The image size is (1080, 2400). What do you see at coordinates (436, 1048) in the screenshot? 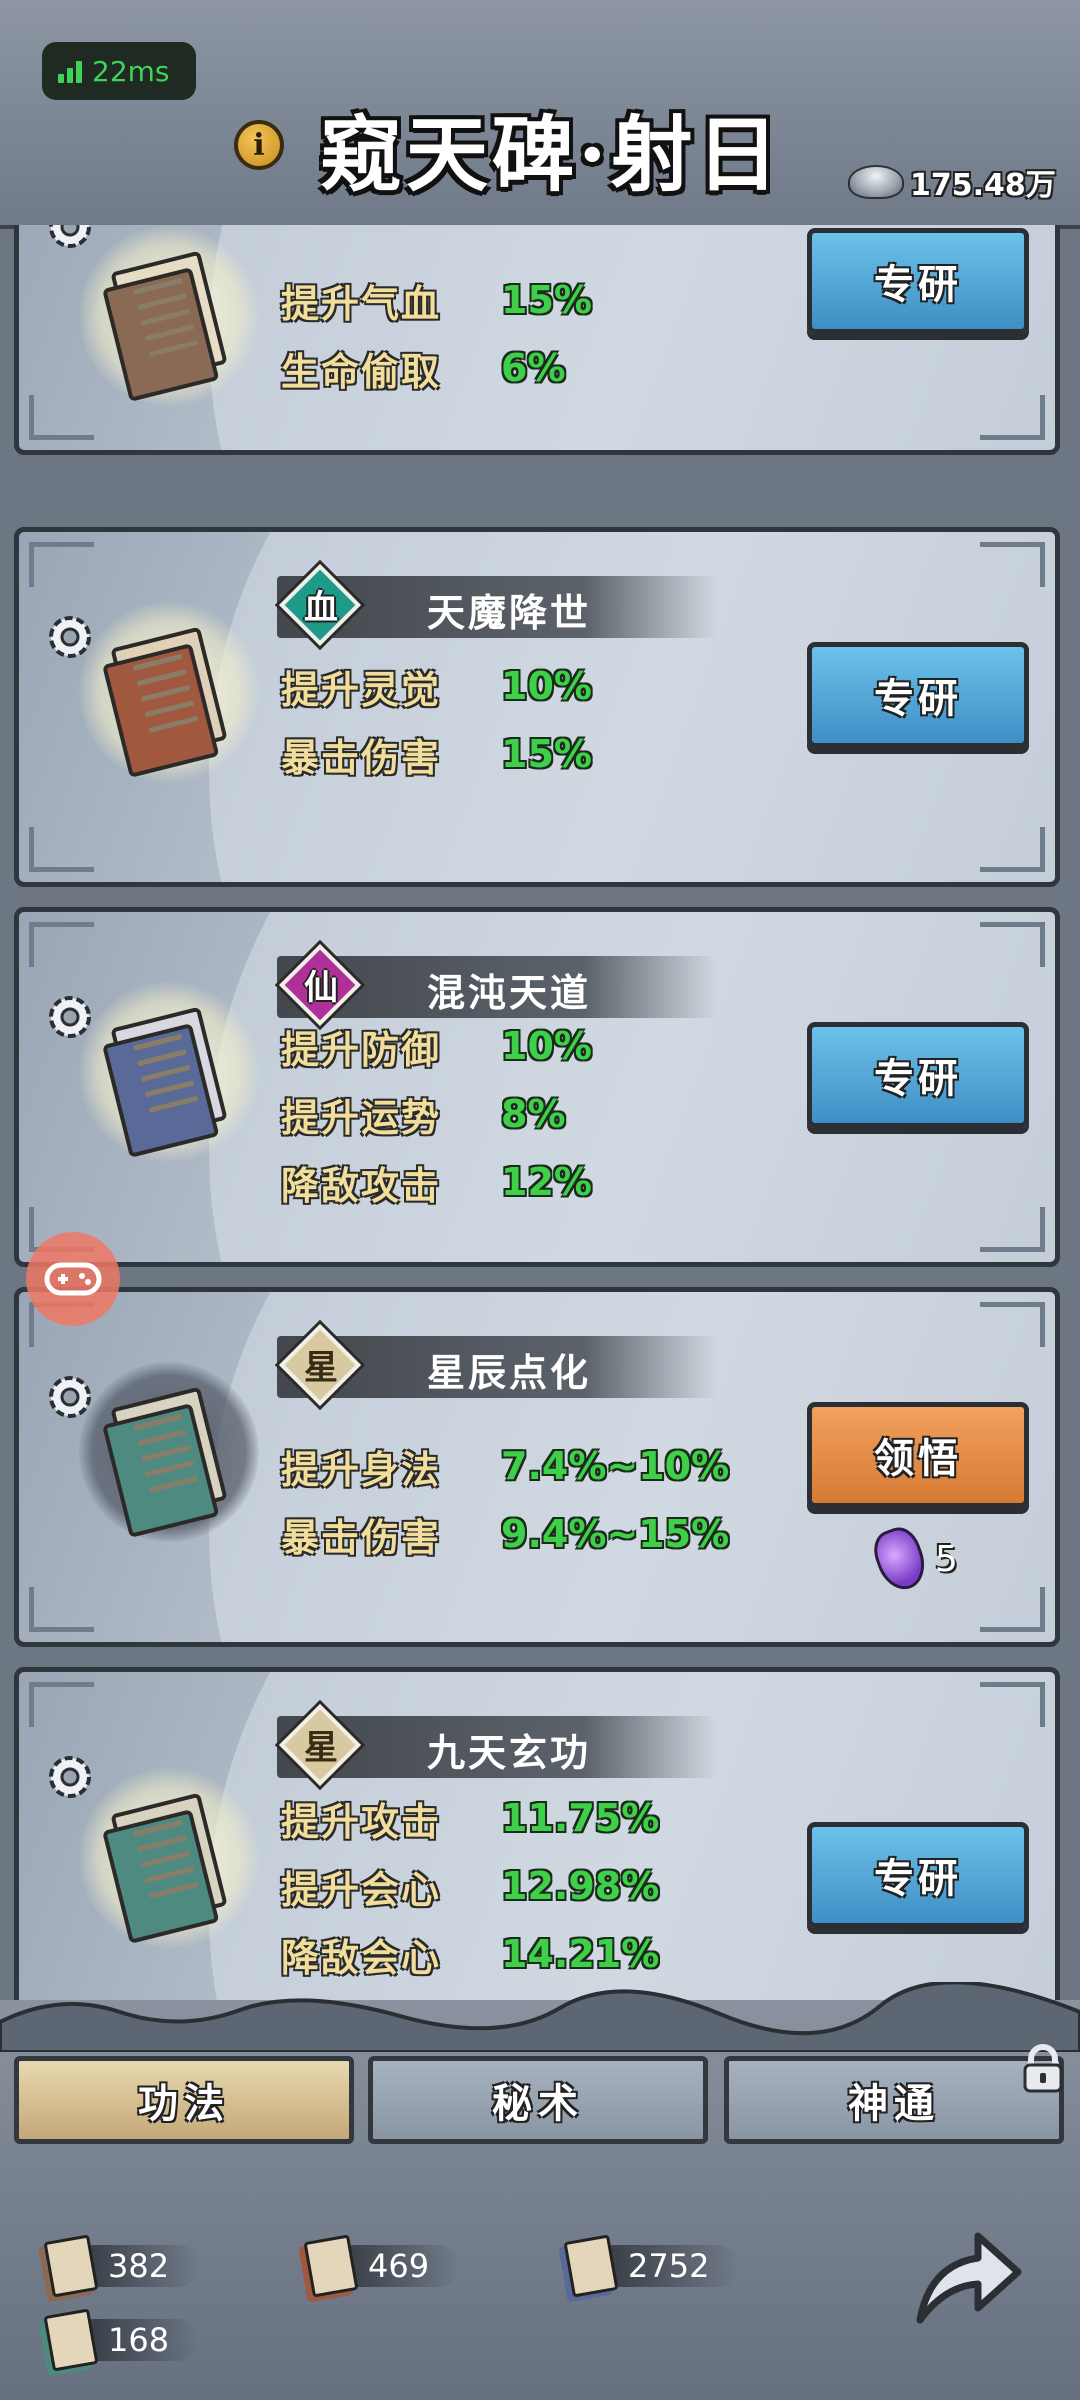
I see `stat-row: 提升防御 10%` at bounding box center [436, 1048].